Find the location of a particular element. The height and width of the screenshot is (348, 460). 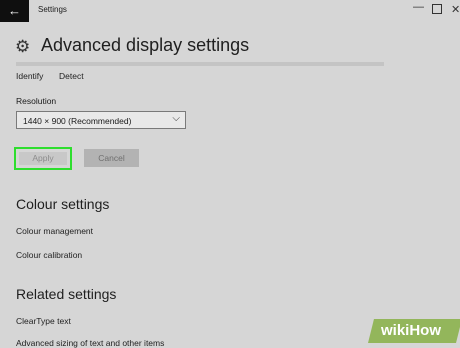

back-arrow-icon: ← is located at coordinates (14, 10).